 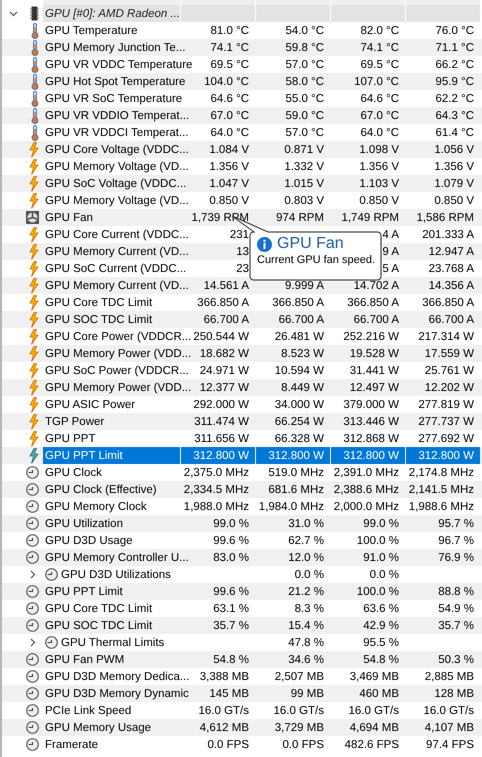 I want to click on sensor-value: 17.559 W, so click(x=449, y=354).